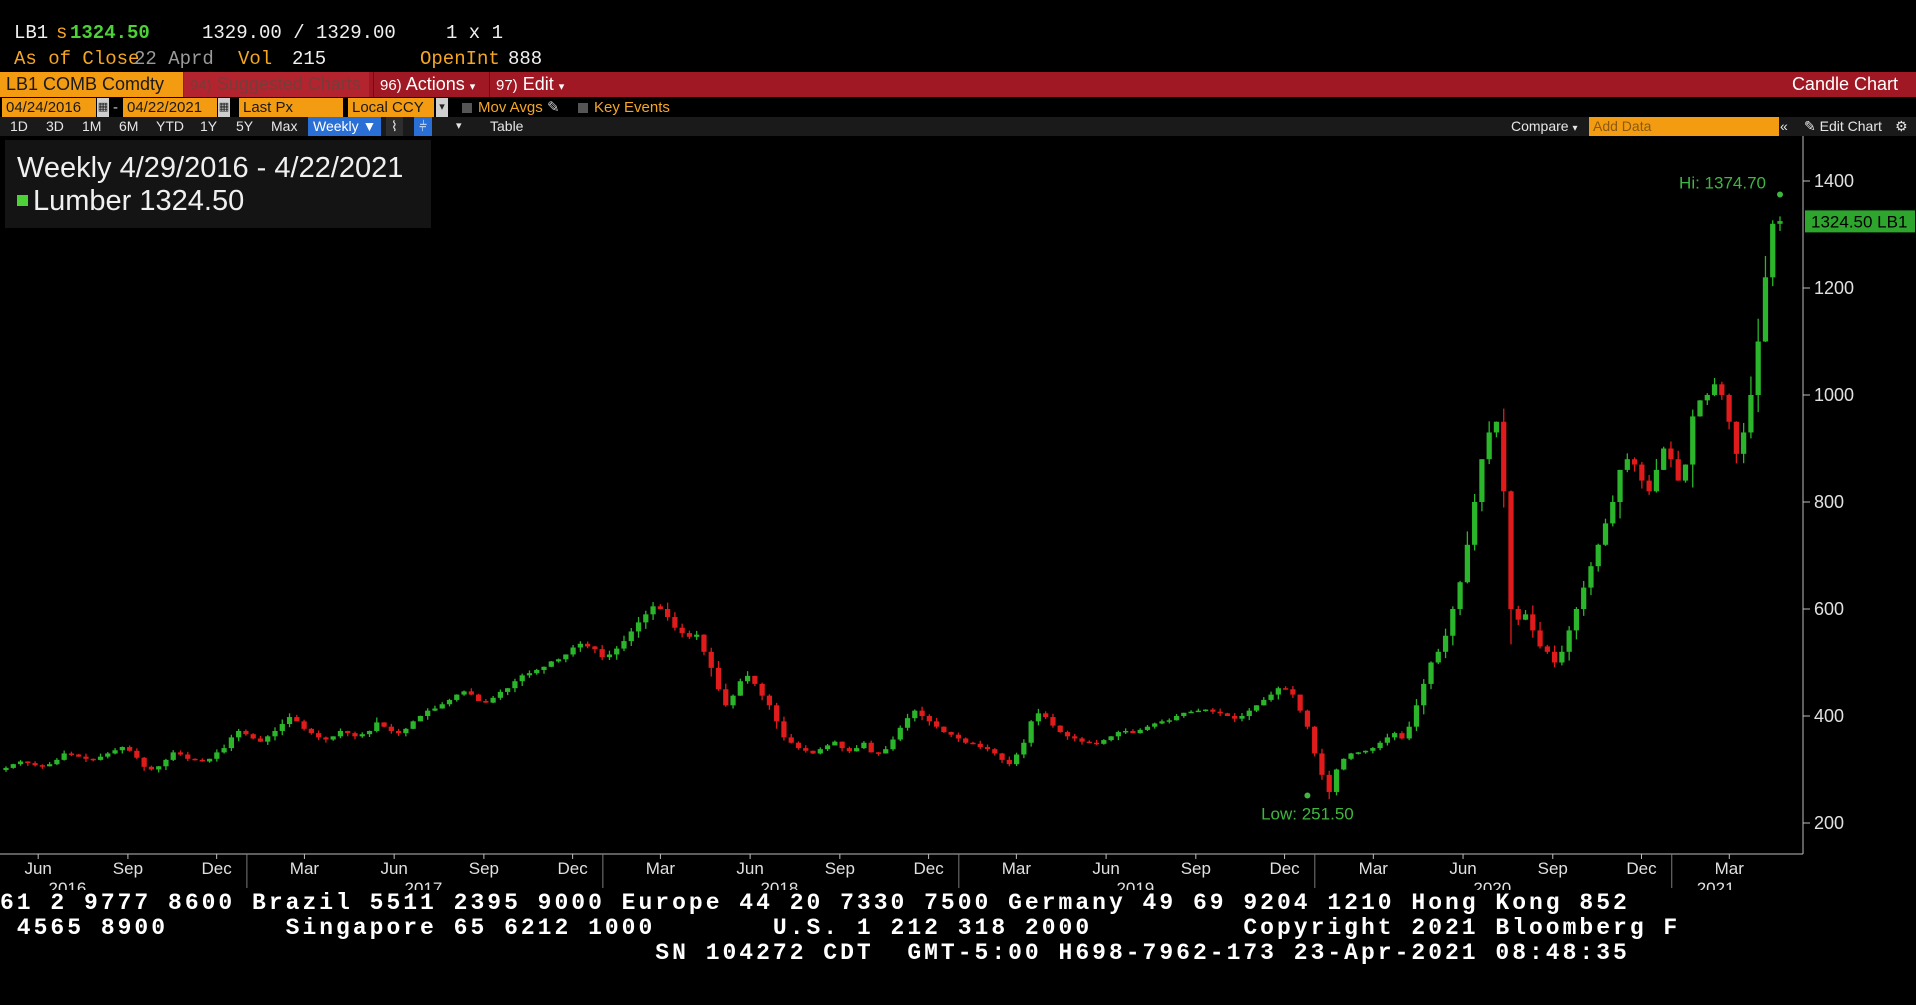 The height and width of the screenshot is (1005, 1916). I want to click on security-field: LB1 COMB Comdty, so click(91, 84).